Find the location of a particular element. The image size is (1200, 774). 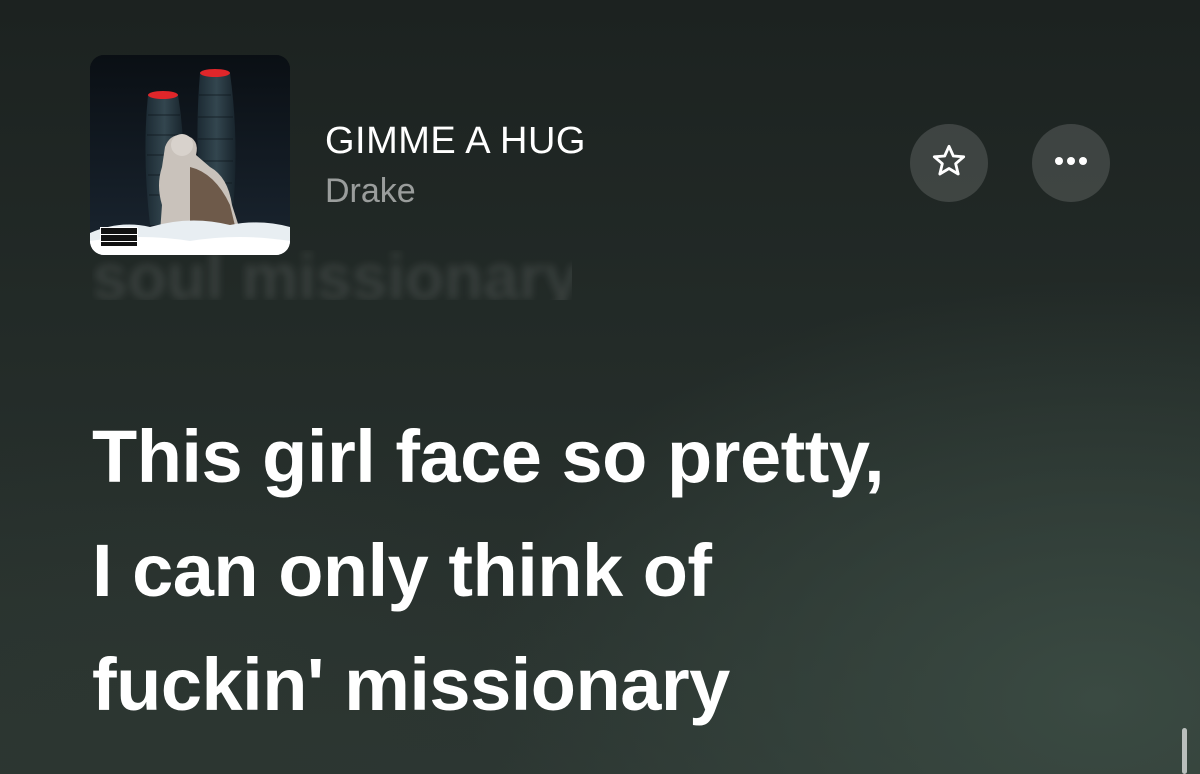

scrollbar is located at coordinates (1184, 751).